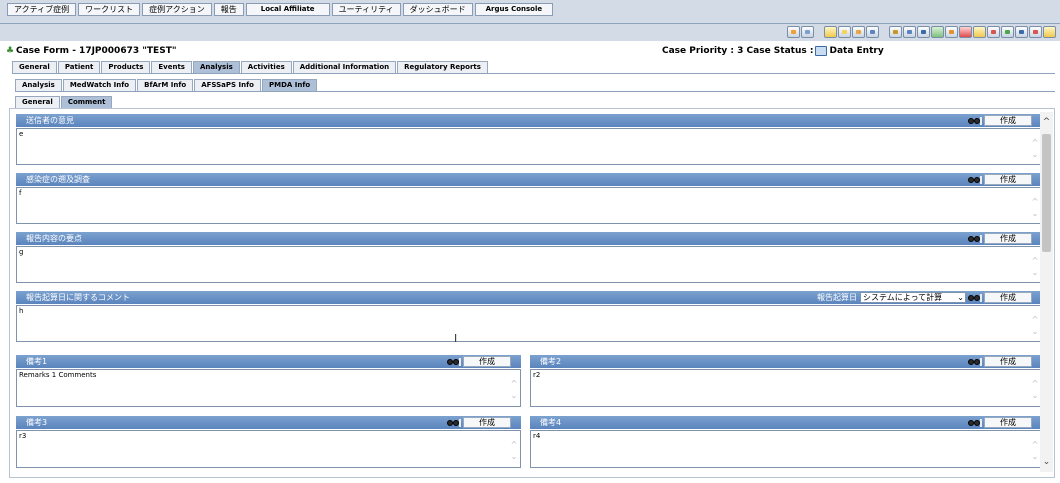  I want to click on tab-regulatory-reports: Regulatory Reports, so click(442, 67).